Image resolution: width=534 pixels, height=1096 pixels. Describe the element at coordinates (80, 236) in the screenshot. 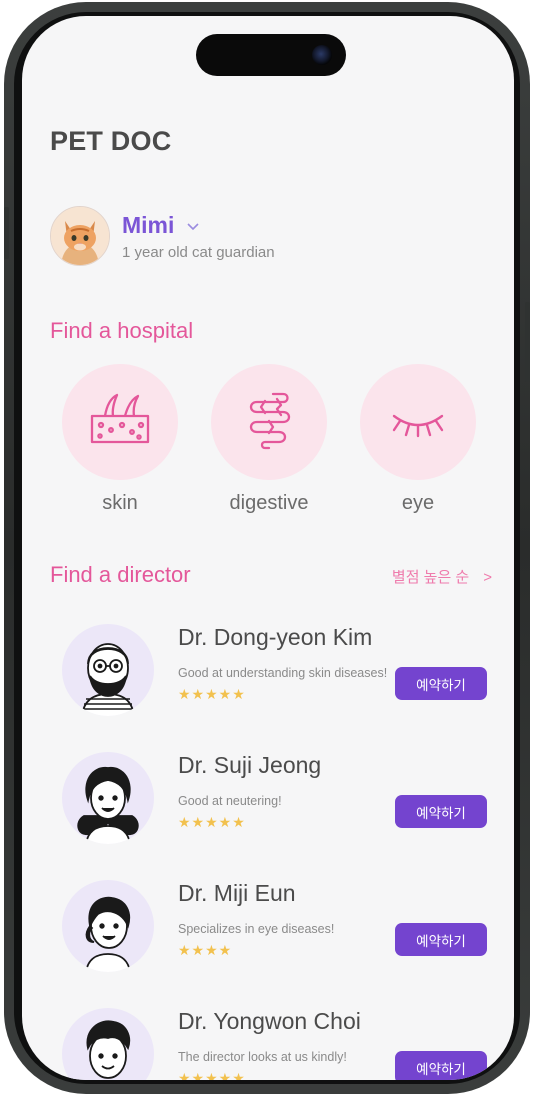

I see `pet-avatar` at that location.